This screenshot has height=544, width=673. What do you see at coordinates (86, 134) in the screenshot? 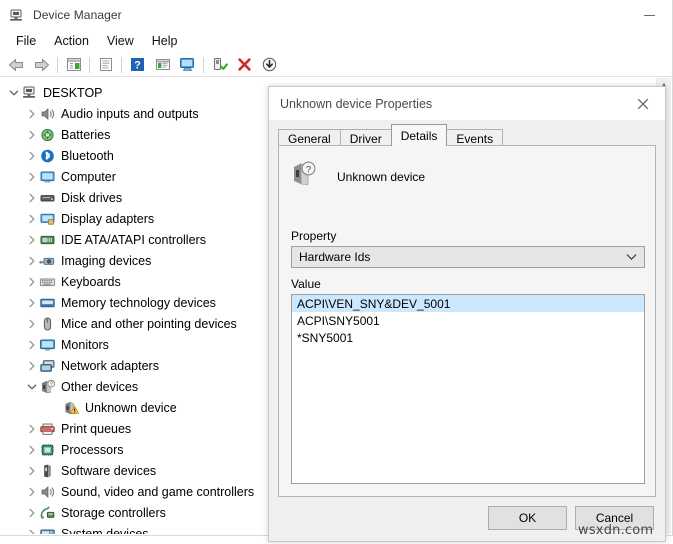
I see `tree-item-label: Batteries` at bounding box center [86, 134].